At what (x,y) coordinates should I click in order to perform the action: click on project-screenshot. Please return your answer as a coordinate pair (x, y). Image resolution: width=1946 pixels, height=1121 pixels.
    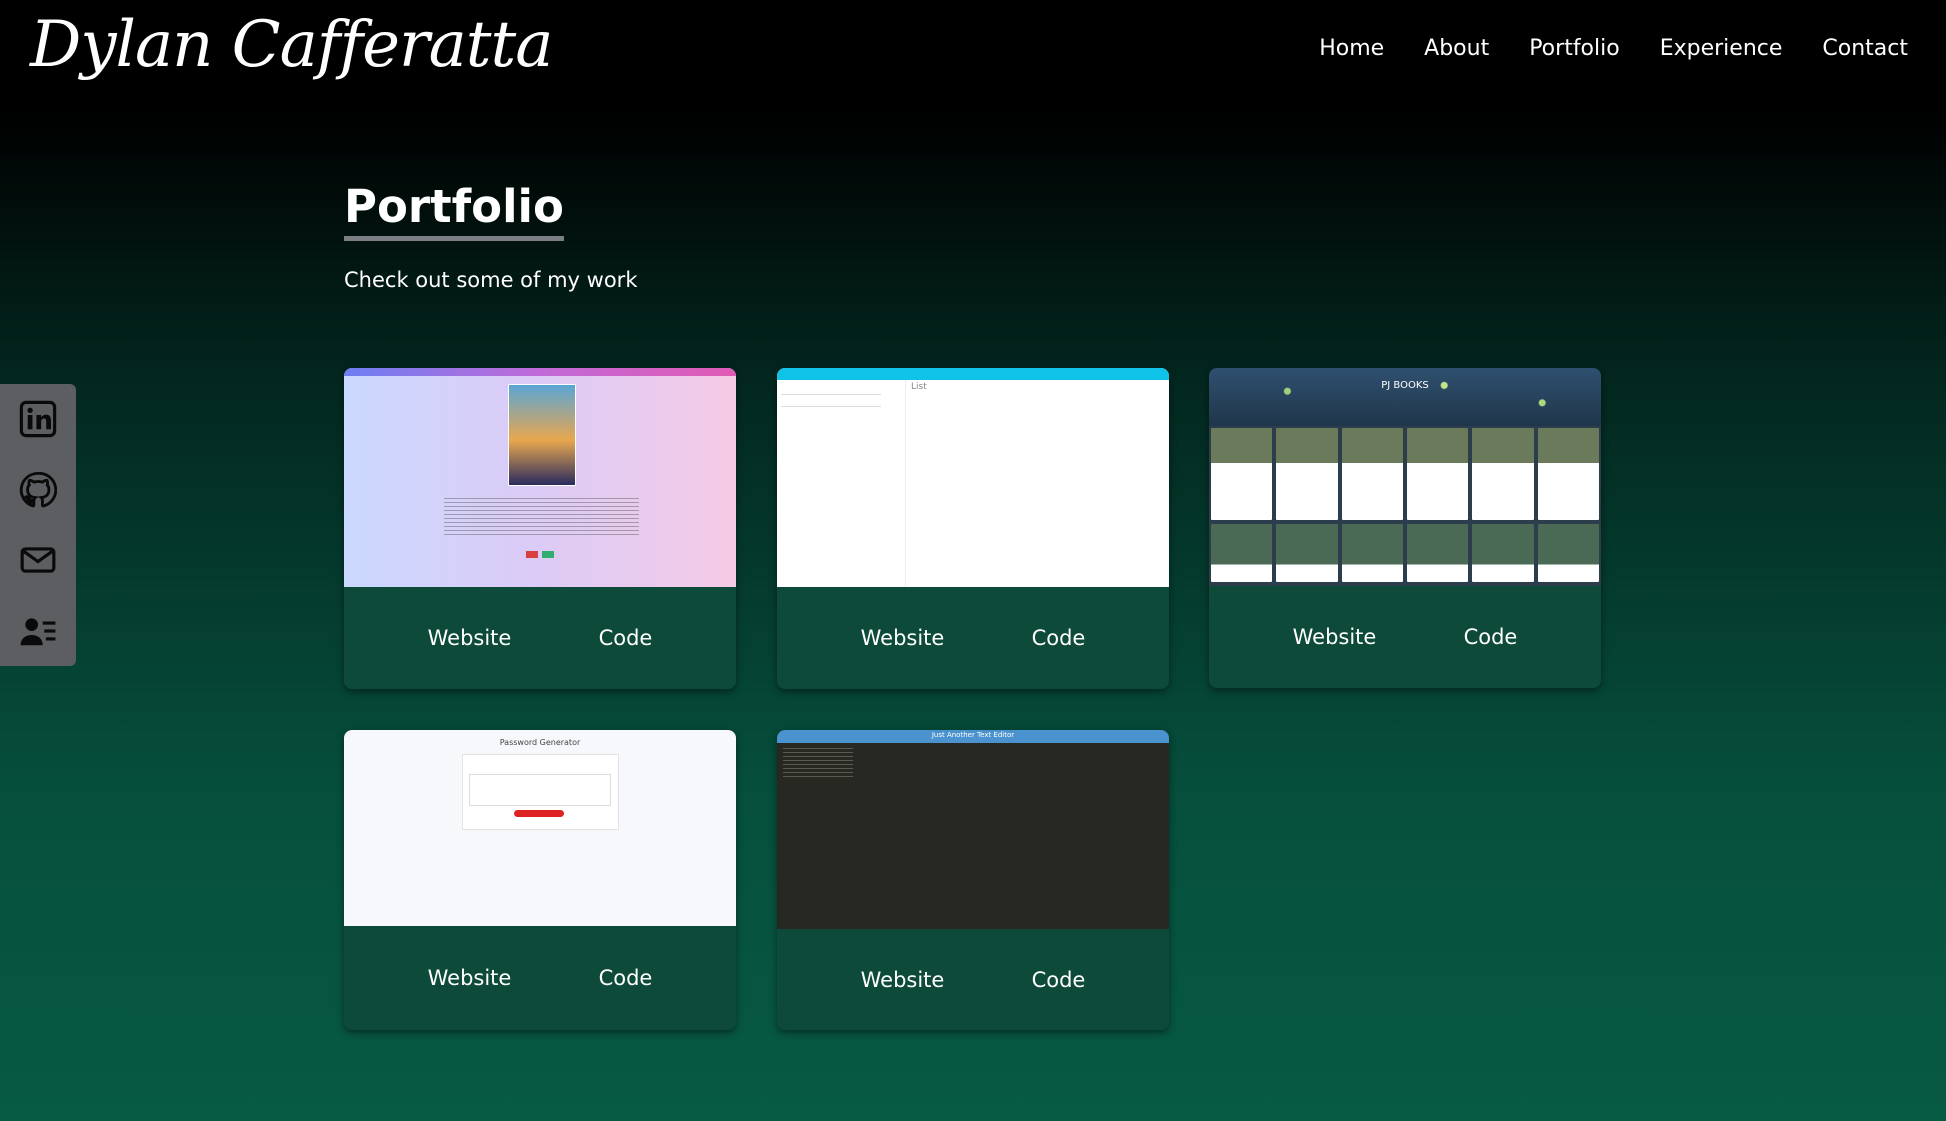
    Looking at the image, I should click on (540, 477).